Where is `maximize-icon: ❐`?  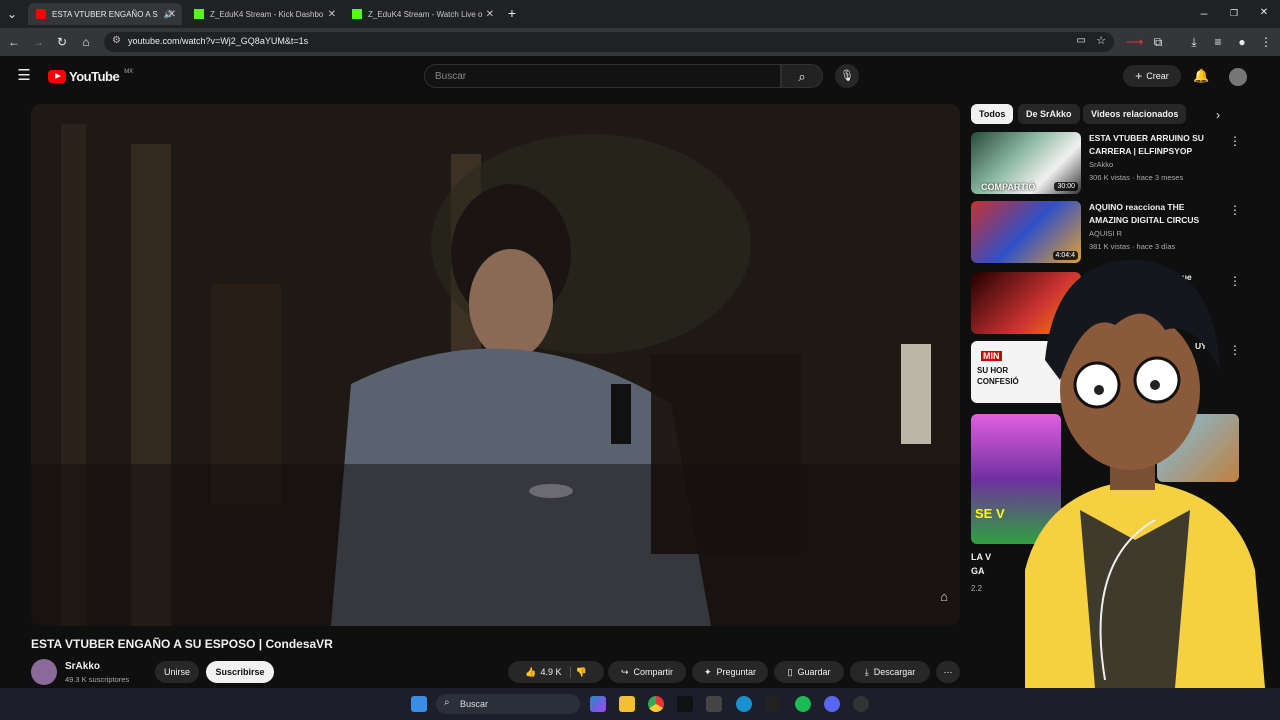 maximize-icon: ❐ is located at coordinates (1234, 13).